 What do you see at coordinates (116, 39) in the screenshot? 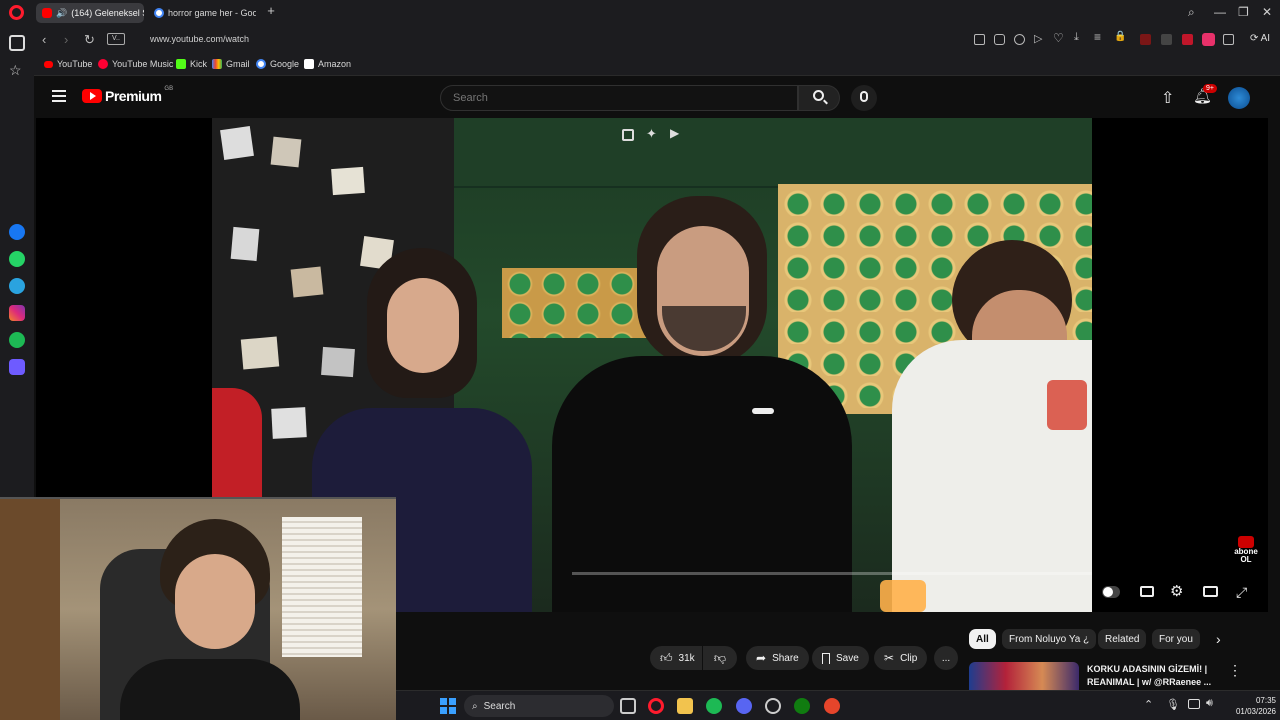
I see `vpn-badge: V..` at bounding box center [116, 39].